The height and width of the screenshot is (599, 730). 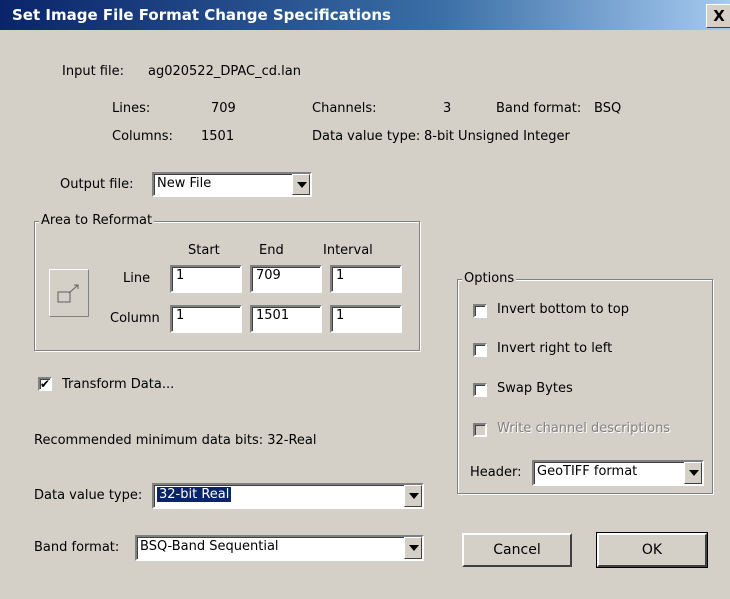 What do you see at coordinates (271, 250) in the screenshot?
I see `end-header: End` at bounding box center [271, 250].